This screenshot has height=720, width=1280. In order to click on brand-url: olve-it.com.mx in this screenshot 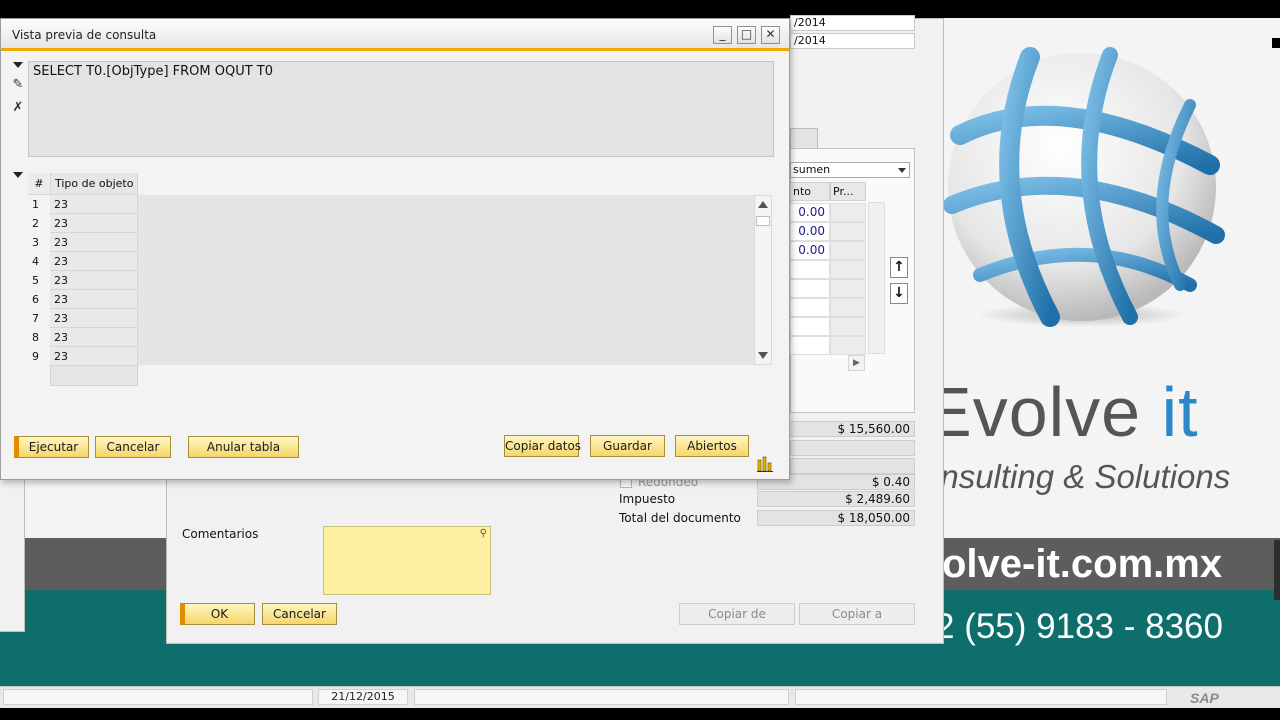, I will do `click(1082, 564)`.